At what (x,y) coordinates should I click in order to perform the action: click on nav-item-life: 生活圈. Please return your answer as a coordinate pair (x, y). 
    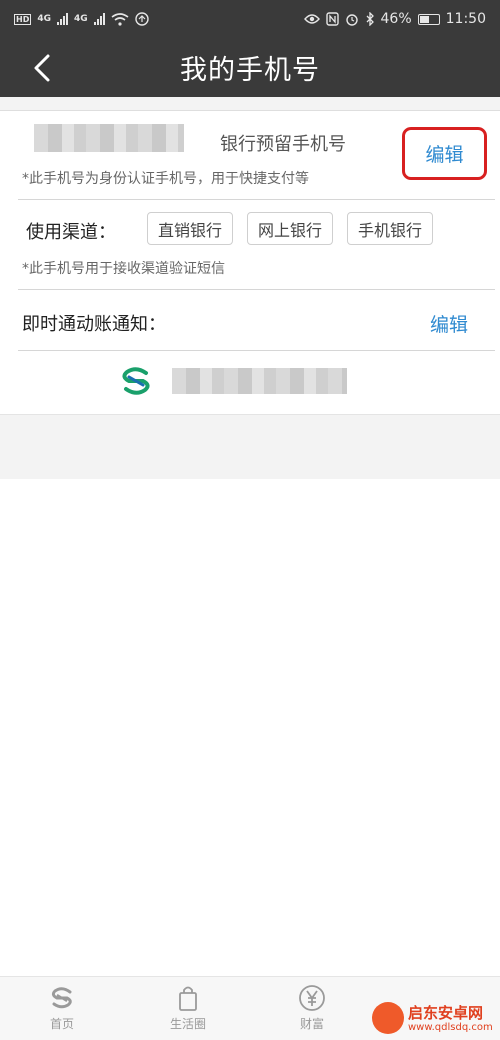
    Looking at the image, I should click on (188, 1010).